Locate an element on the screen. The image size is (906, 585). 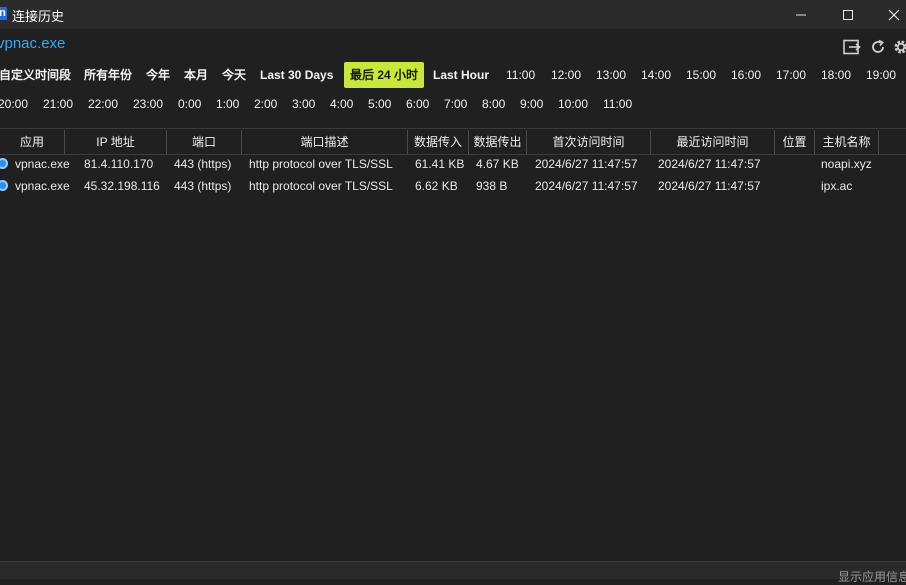
filter-hour: 18:00 is located at coordinates (836, 75).